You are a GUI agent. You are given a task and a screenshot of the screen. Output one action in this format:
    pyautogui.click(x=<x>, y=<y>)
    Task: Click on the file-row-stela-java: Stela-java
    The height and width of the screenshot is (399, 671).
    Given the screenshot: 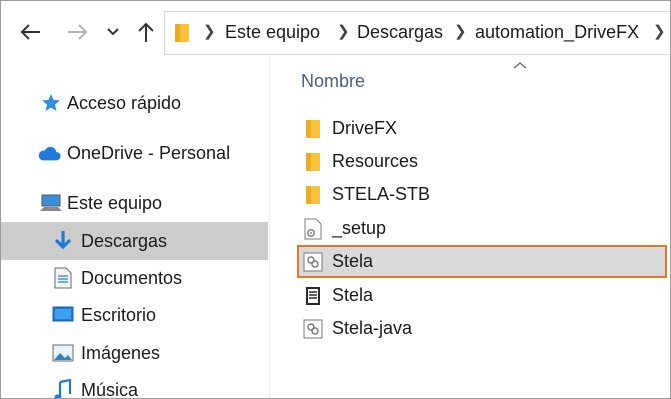 What is the action you would take?
    pyautogui.click(x=482, y=328)
    